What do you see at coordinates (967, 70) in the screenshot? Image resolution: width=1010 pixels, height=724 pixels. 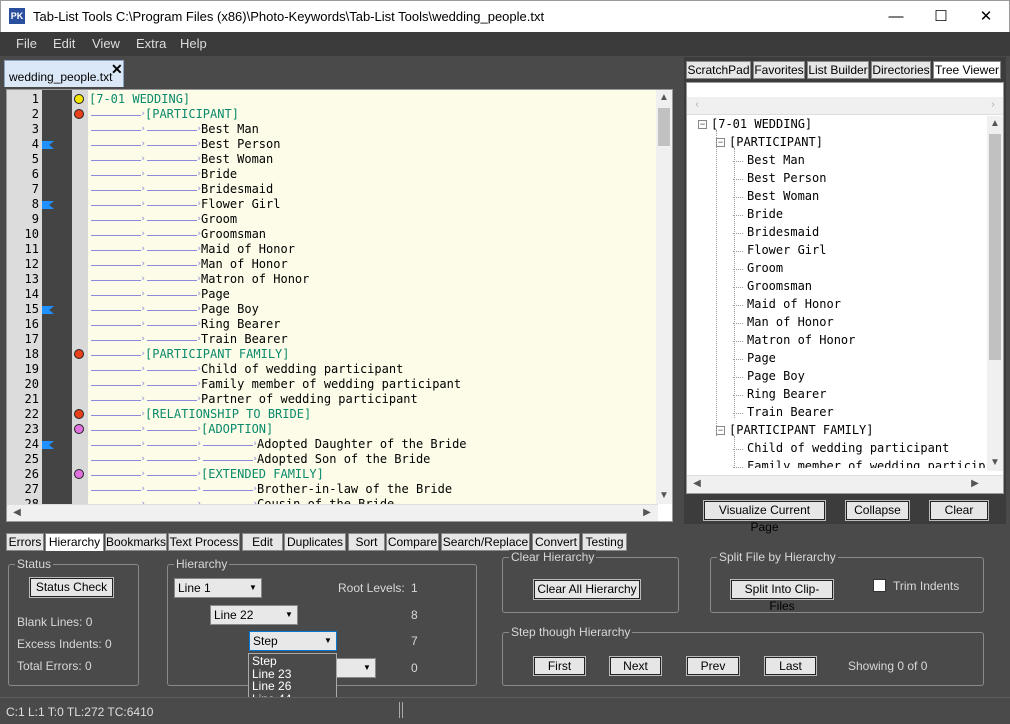 I see `tab-tree-viewer: Tree Viewer` at bounding box center [967, 70].